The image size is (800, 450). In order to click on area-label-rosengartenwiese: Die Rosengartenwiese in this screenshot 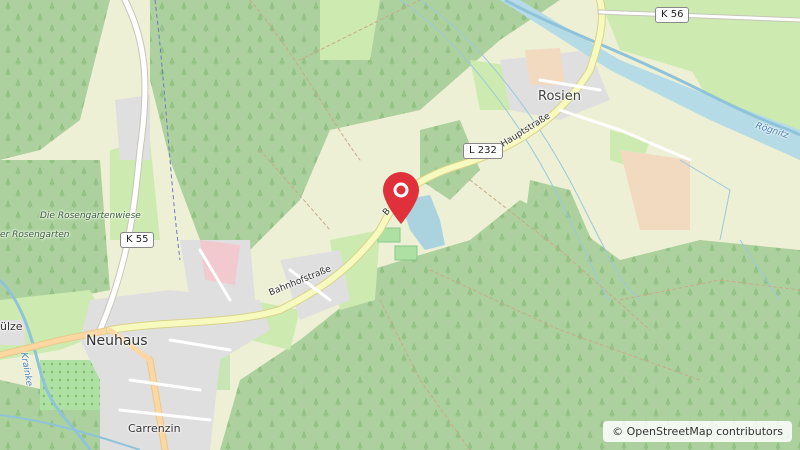, I will do `click(90, 216)`.